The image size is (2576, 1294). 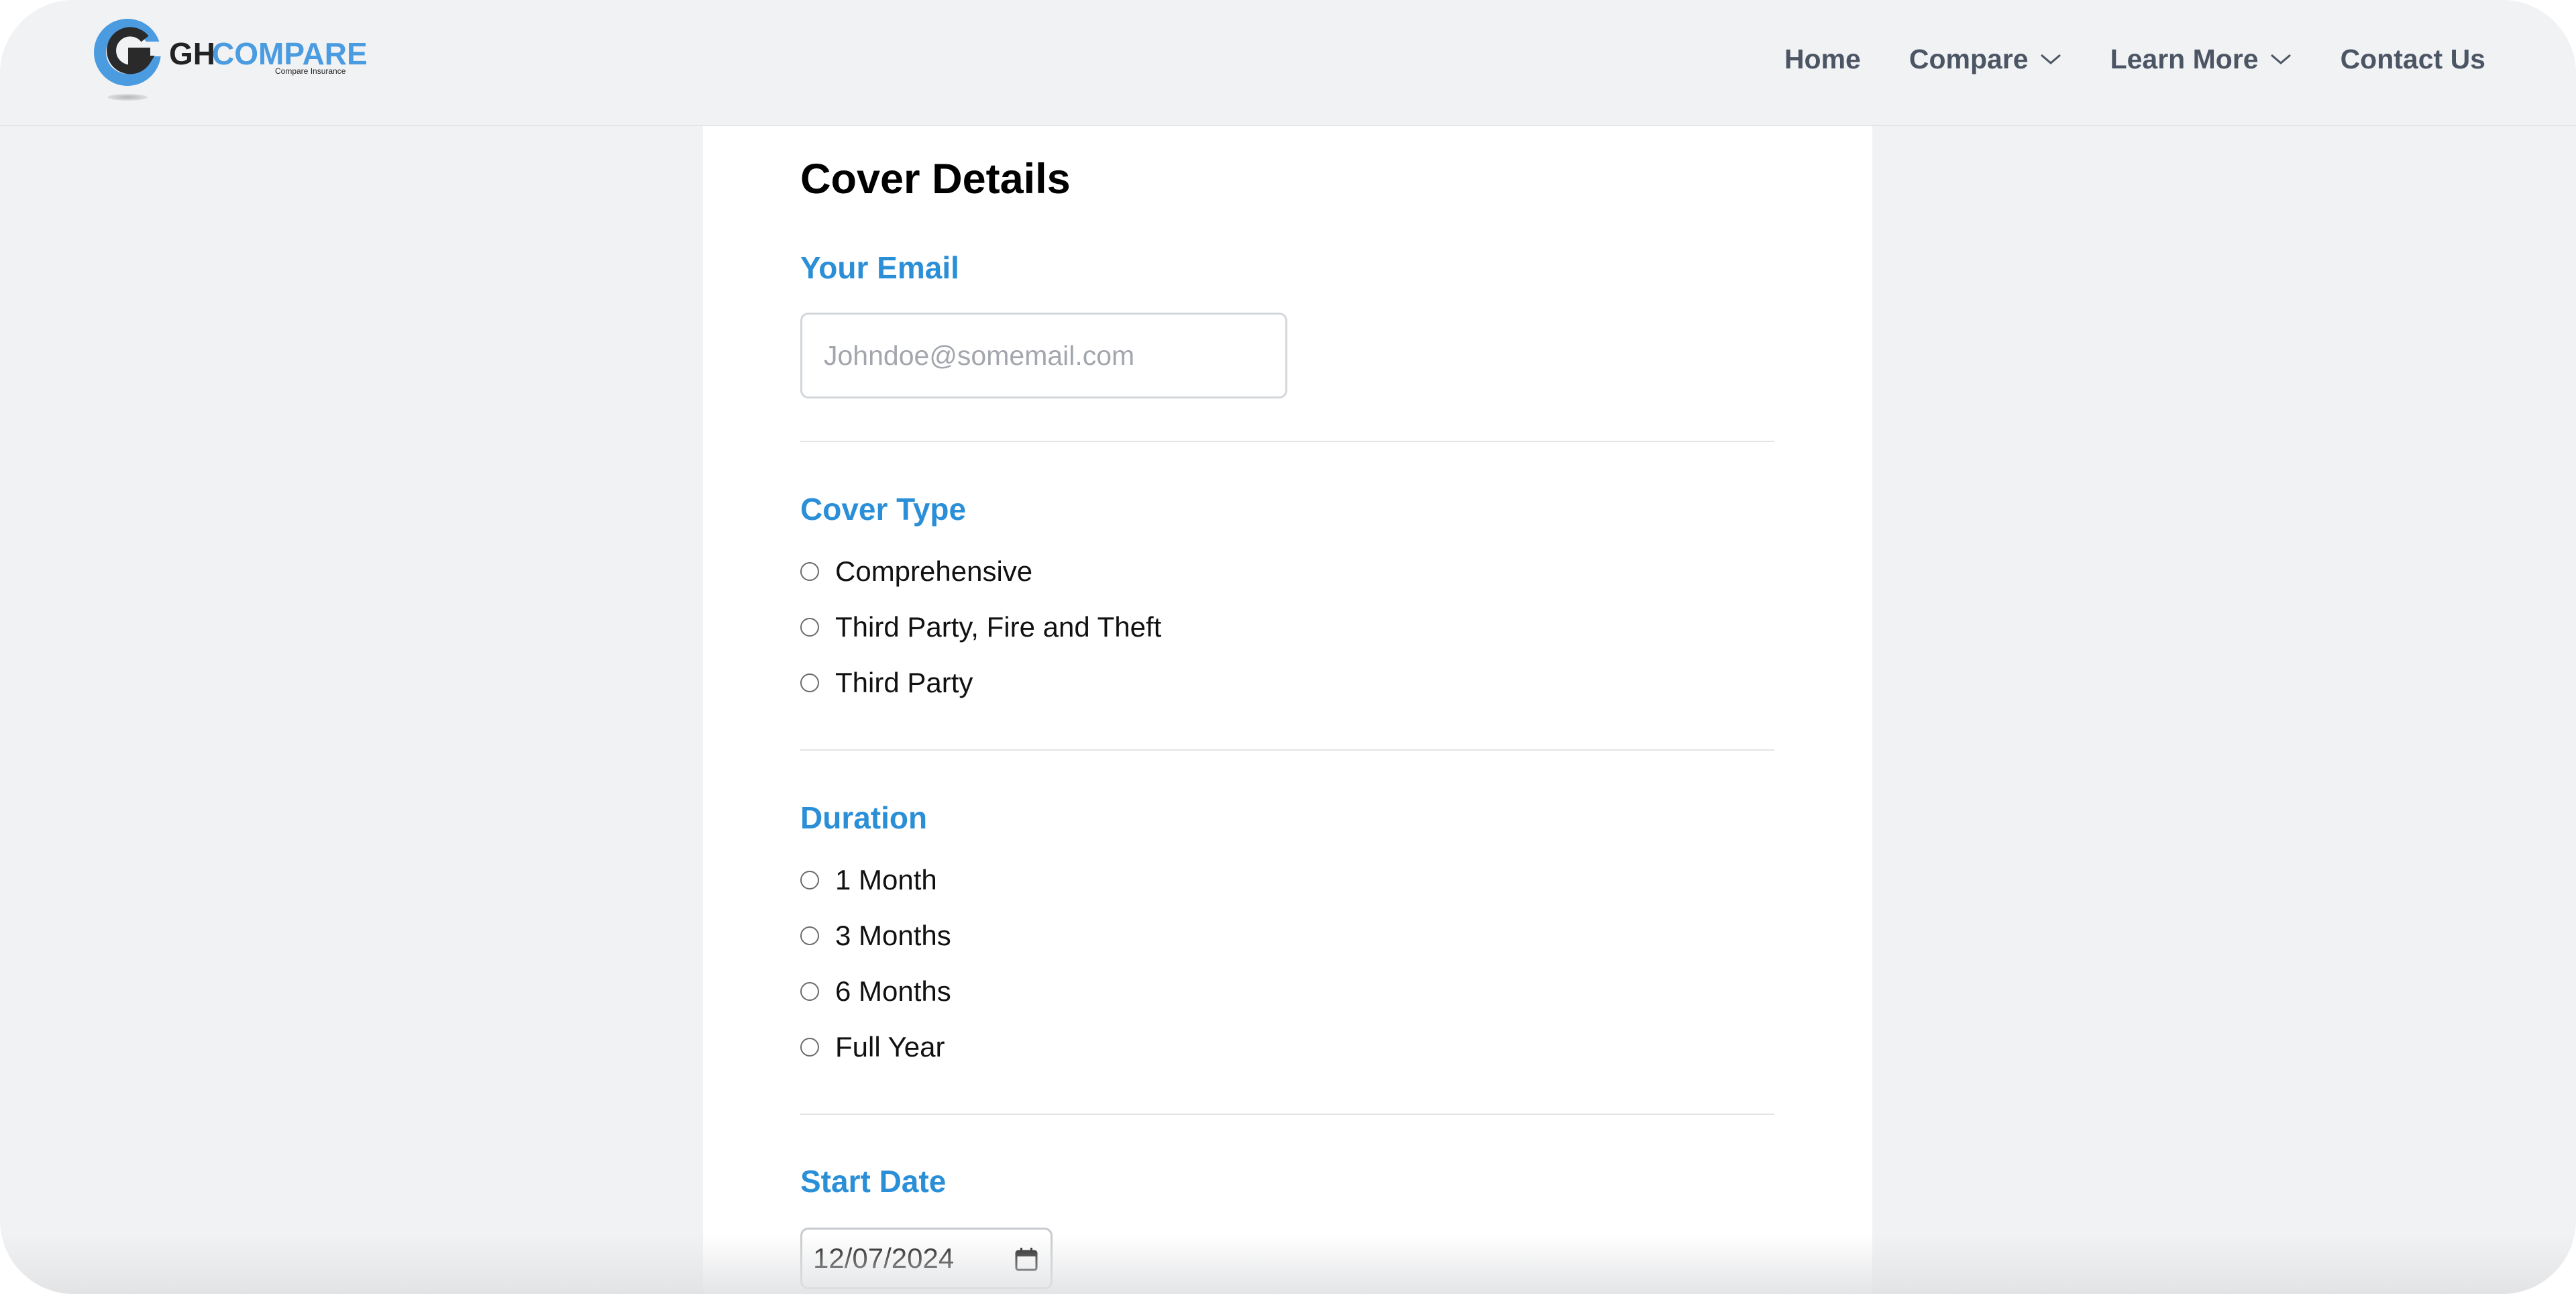 I want to click on start-date-field: 12/07/2024, so click(x=926, y=1258).